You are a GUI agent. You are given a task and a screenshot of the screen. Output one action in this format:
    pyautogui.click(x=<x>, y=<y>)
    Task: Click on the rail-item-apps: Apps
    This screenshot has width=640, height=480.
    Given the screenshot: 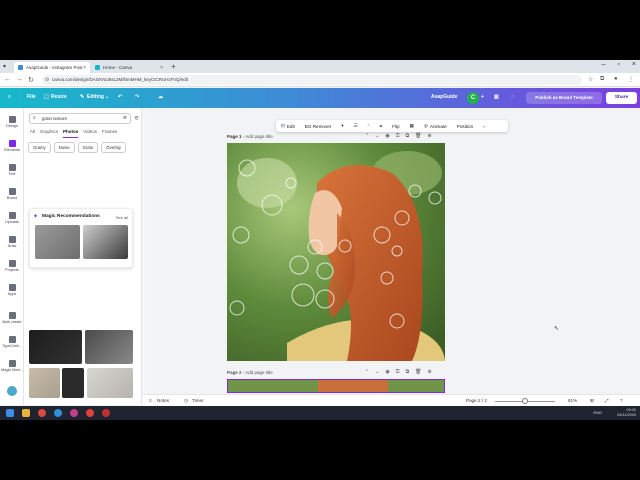 What is the action you would take?
    pyautogui.click(x=12, y=290)
    